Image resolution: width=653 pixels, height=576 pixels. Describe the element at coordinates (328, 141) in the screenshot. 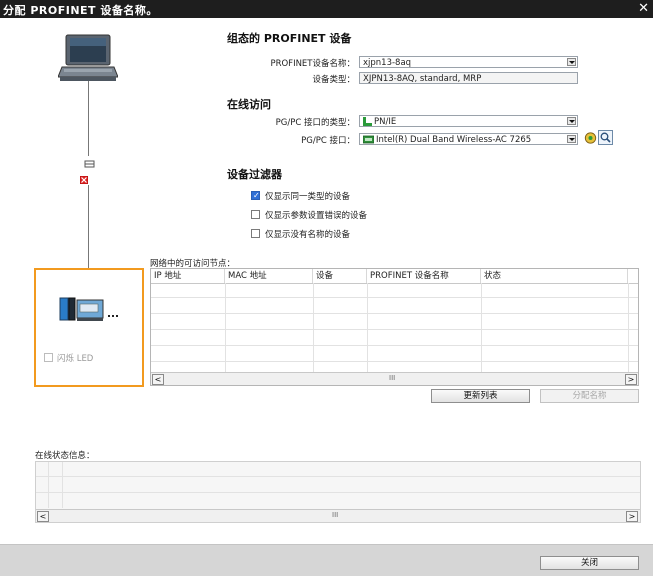

I see `iface-label: PG/PC 接口：` at that location.